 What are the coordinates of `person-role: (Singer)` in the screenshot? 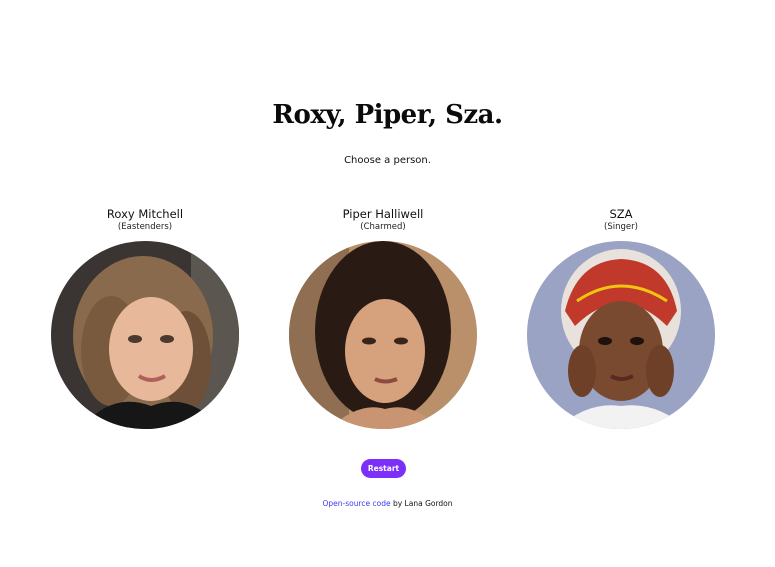 It's located at (621, 227).